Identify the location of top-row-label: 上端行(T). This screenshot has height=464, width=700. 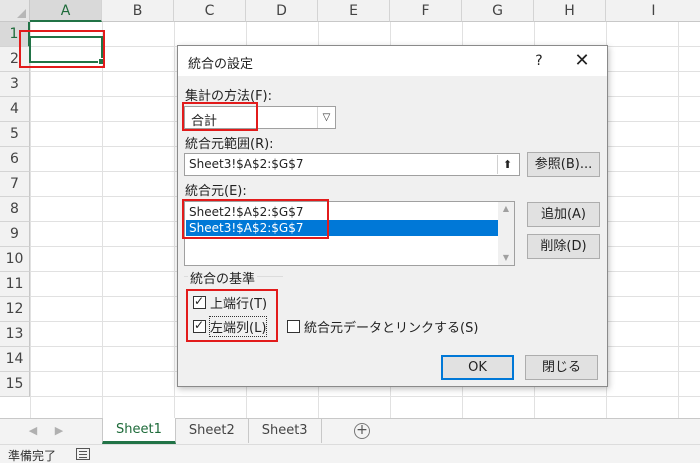
(239, 304).